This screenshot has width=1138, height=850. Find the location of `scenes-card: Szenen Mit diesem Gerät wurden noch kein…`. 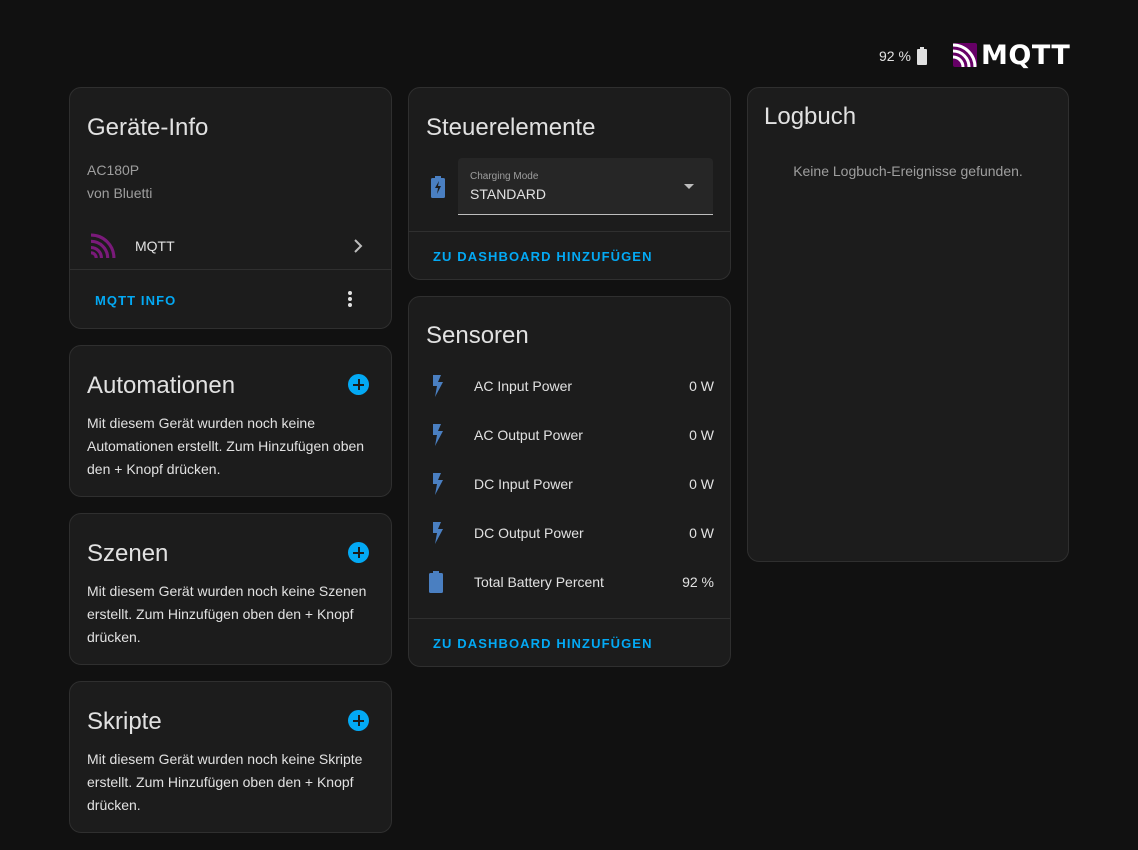

scenes-card: Szenen Mit diesem Gerät wurden noch kein… is located at coordinates (230, 589).